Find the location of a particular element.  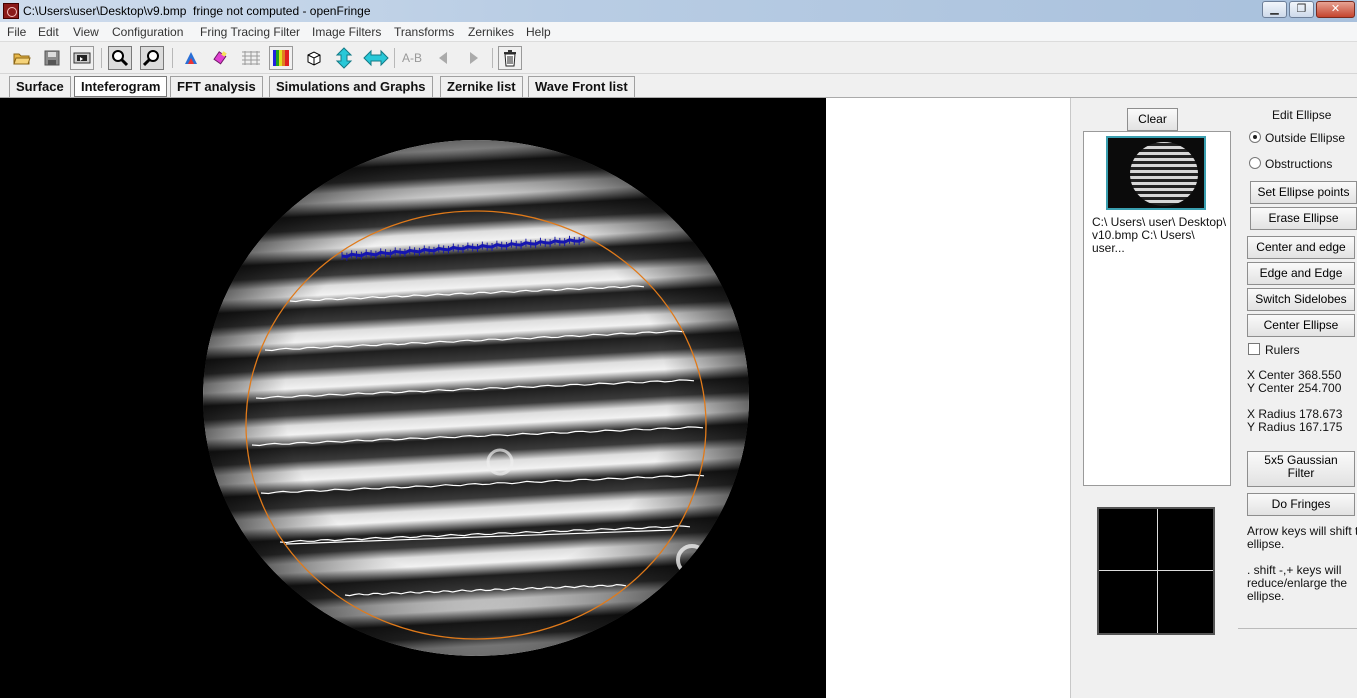

gaussian-filter-button: 5x5 Gaussian Filter is located at coordinates (1301, 469).